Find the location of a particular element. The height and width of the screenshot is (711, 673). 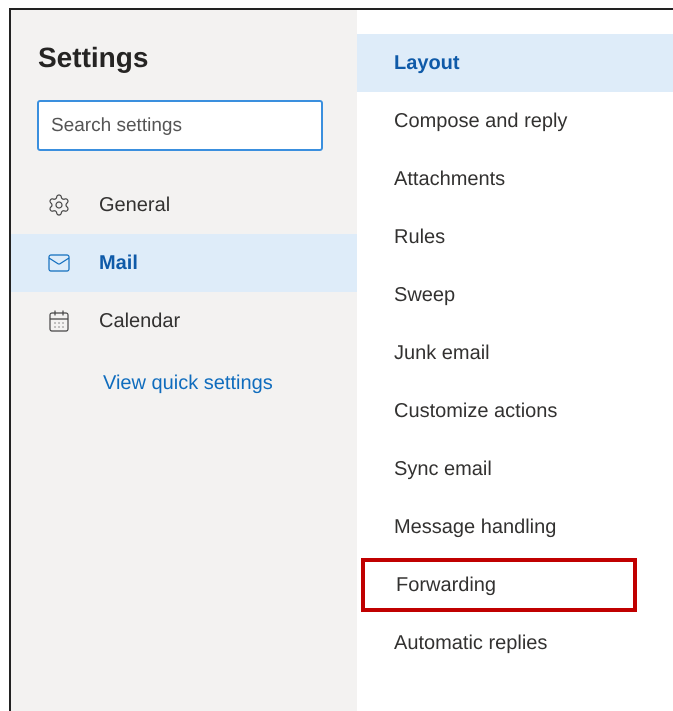

quick-settings-link: View quick settings is located at coordinates (230, 383).